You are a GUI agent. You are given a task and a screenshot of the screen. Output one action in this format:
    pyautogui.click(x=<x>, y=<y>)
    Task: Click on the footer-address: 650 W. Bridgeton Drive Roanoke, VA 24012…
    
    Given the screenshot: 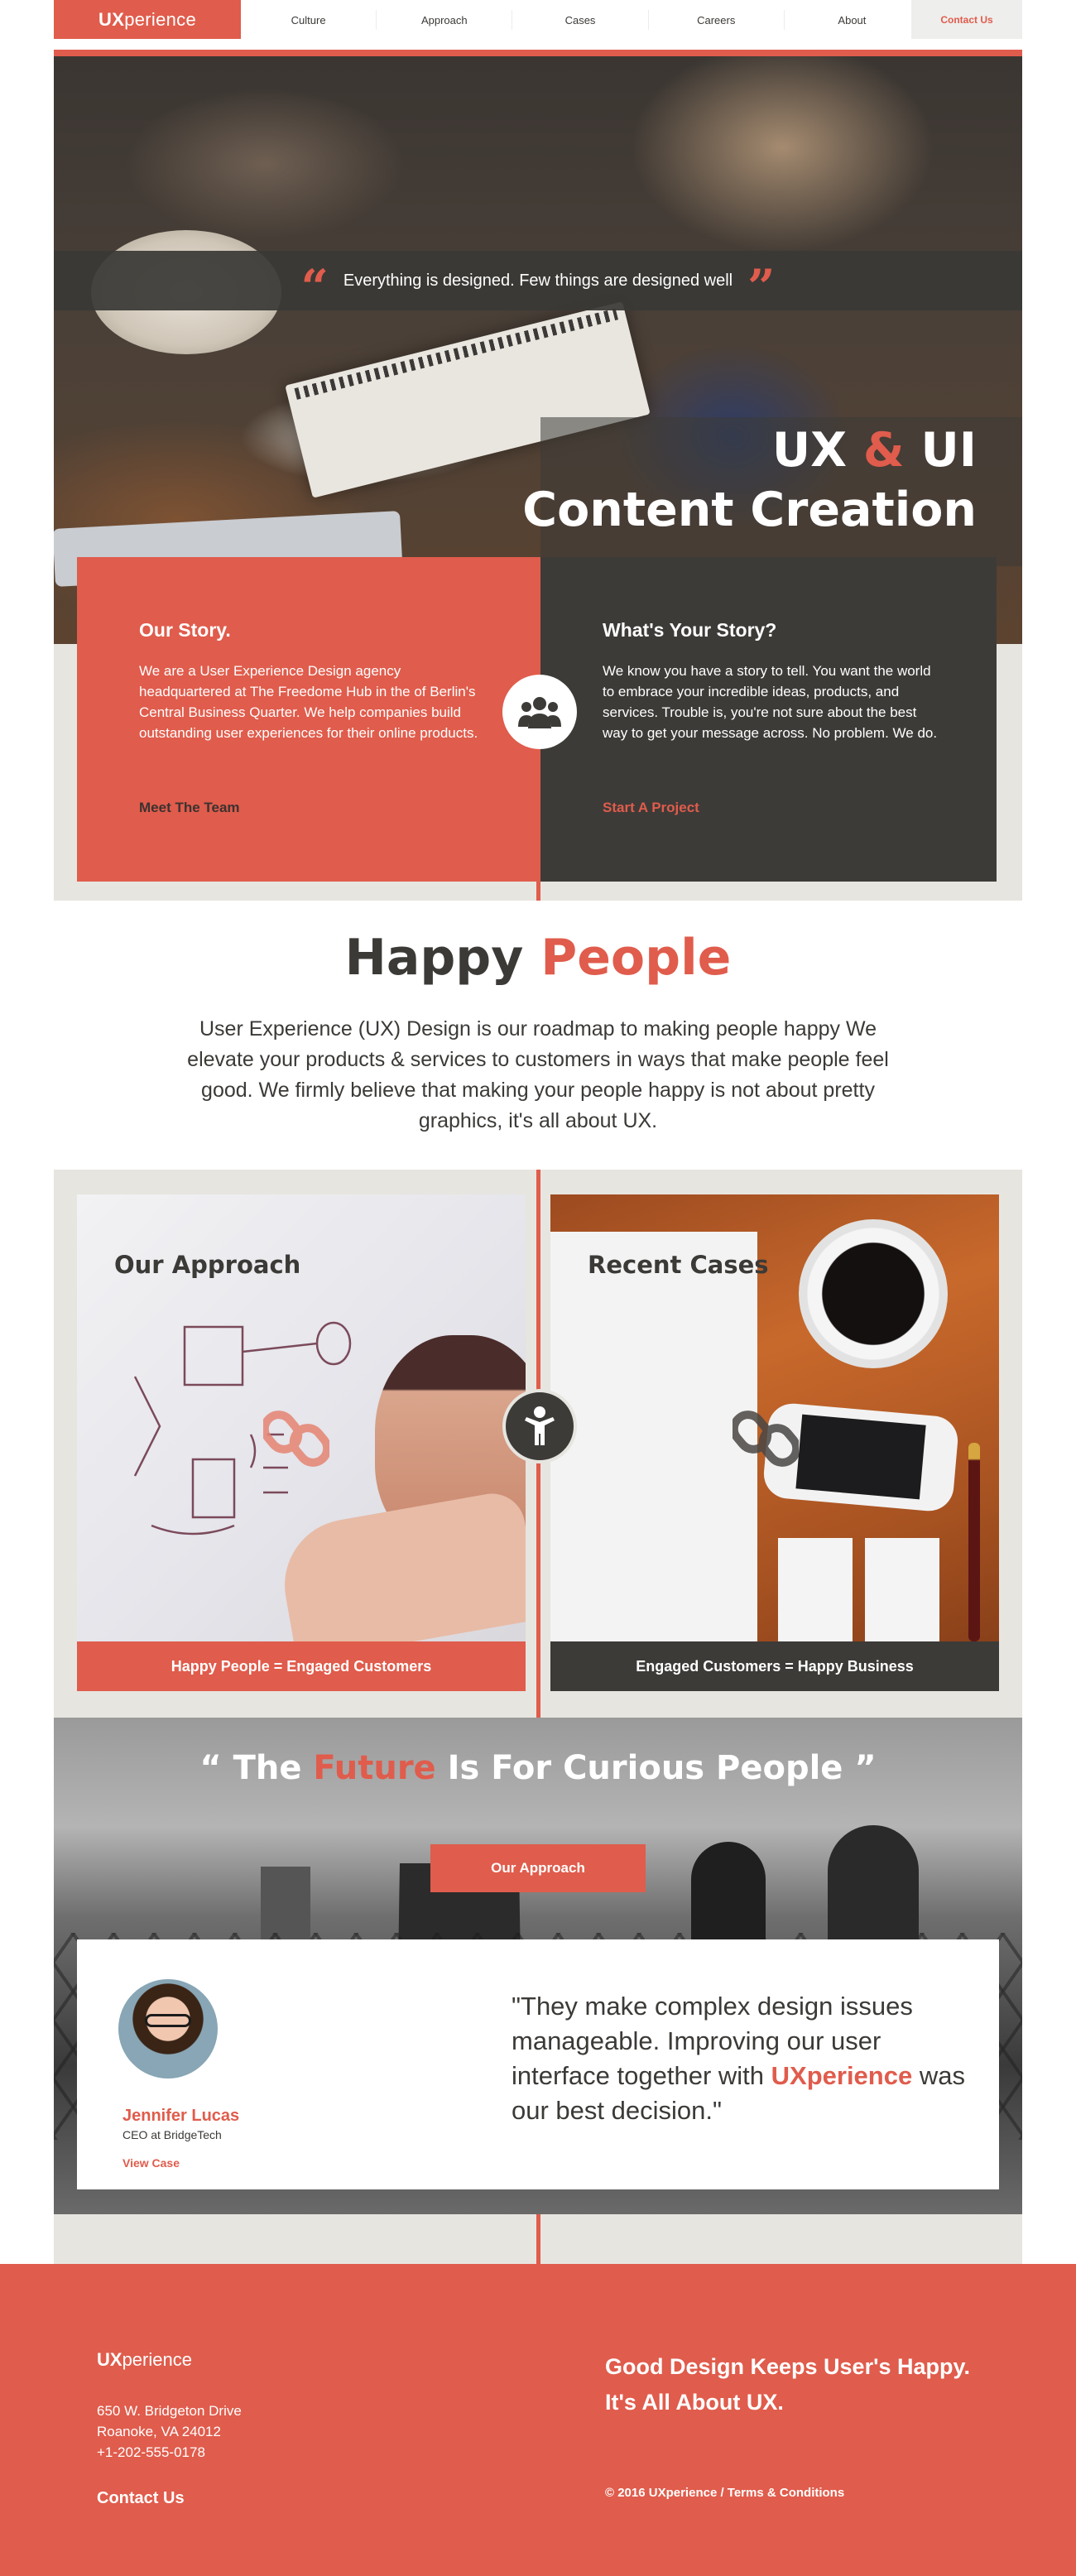 What is the action you would take?
    pyautogui.click(x=169, y=2432)
    